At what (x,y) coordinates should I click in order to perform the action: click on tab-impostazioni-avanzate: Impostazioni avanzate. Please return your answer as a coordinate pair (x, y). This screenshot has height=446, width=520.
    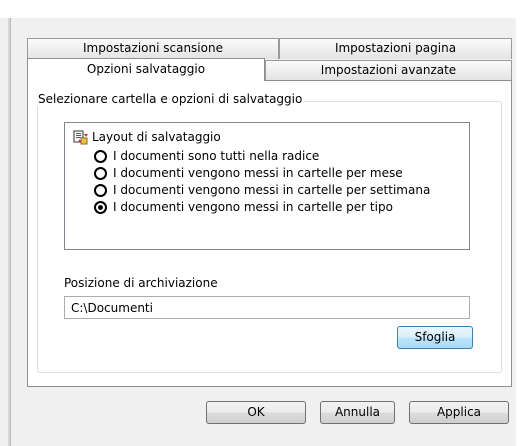
    Looking at the image, I should click on (388, 70).